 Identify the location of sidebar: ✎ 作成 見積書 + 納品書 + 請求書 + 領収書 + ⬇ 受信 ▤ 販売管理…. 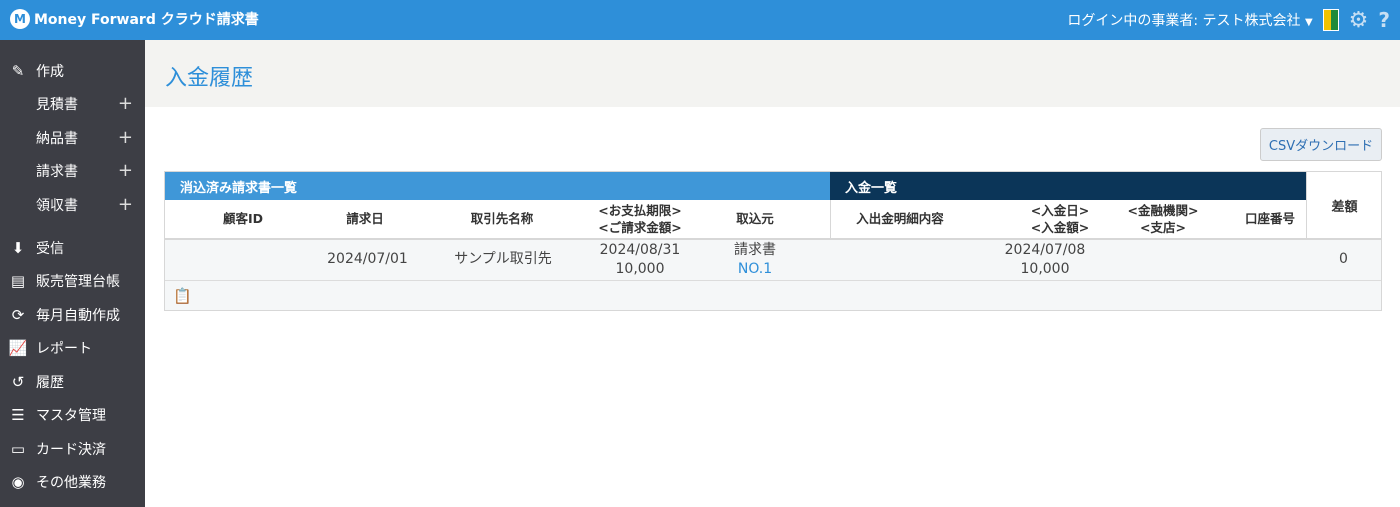
(72, 273).